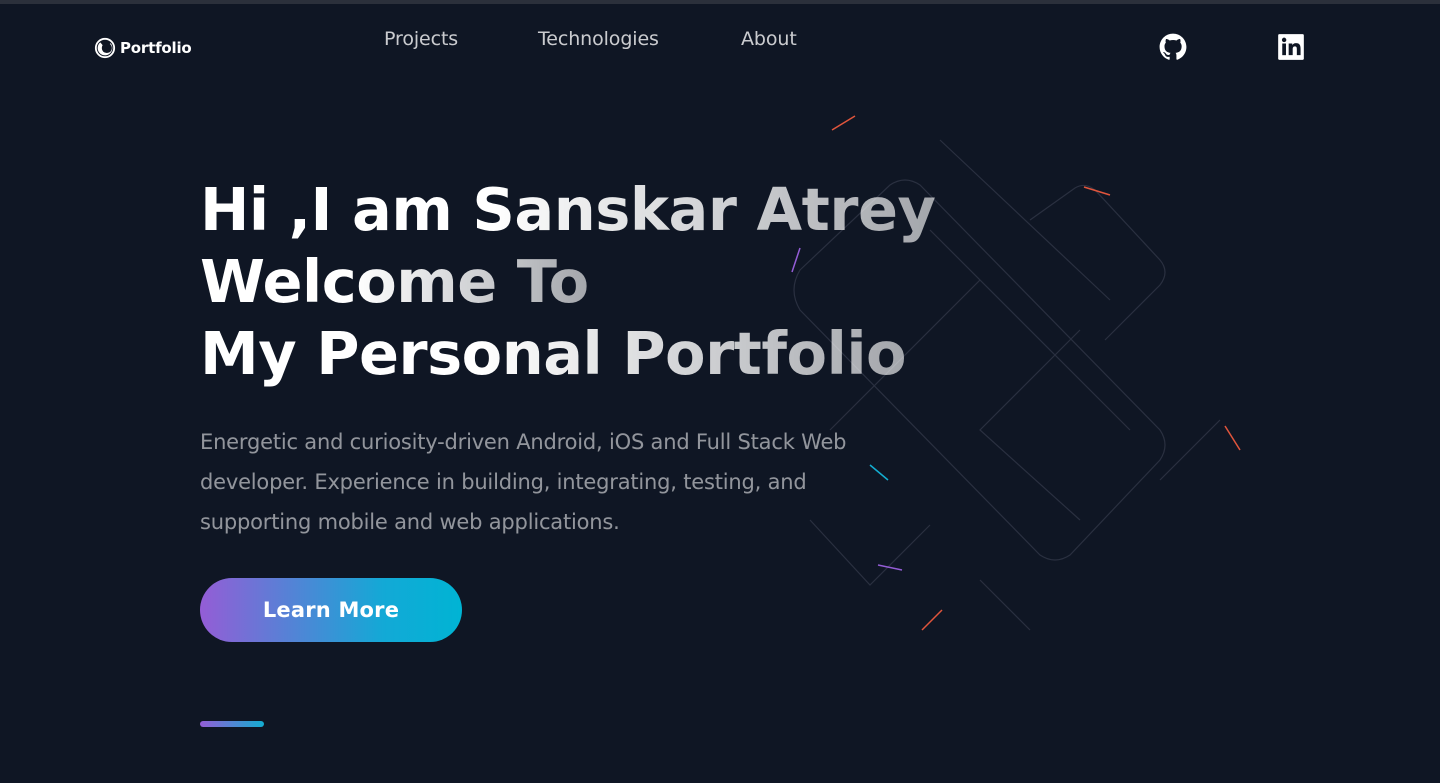  I want to click on hero-title-line-2: Welcome To, so click(580, 282).